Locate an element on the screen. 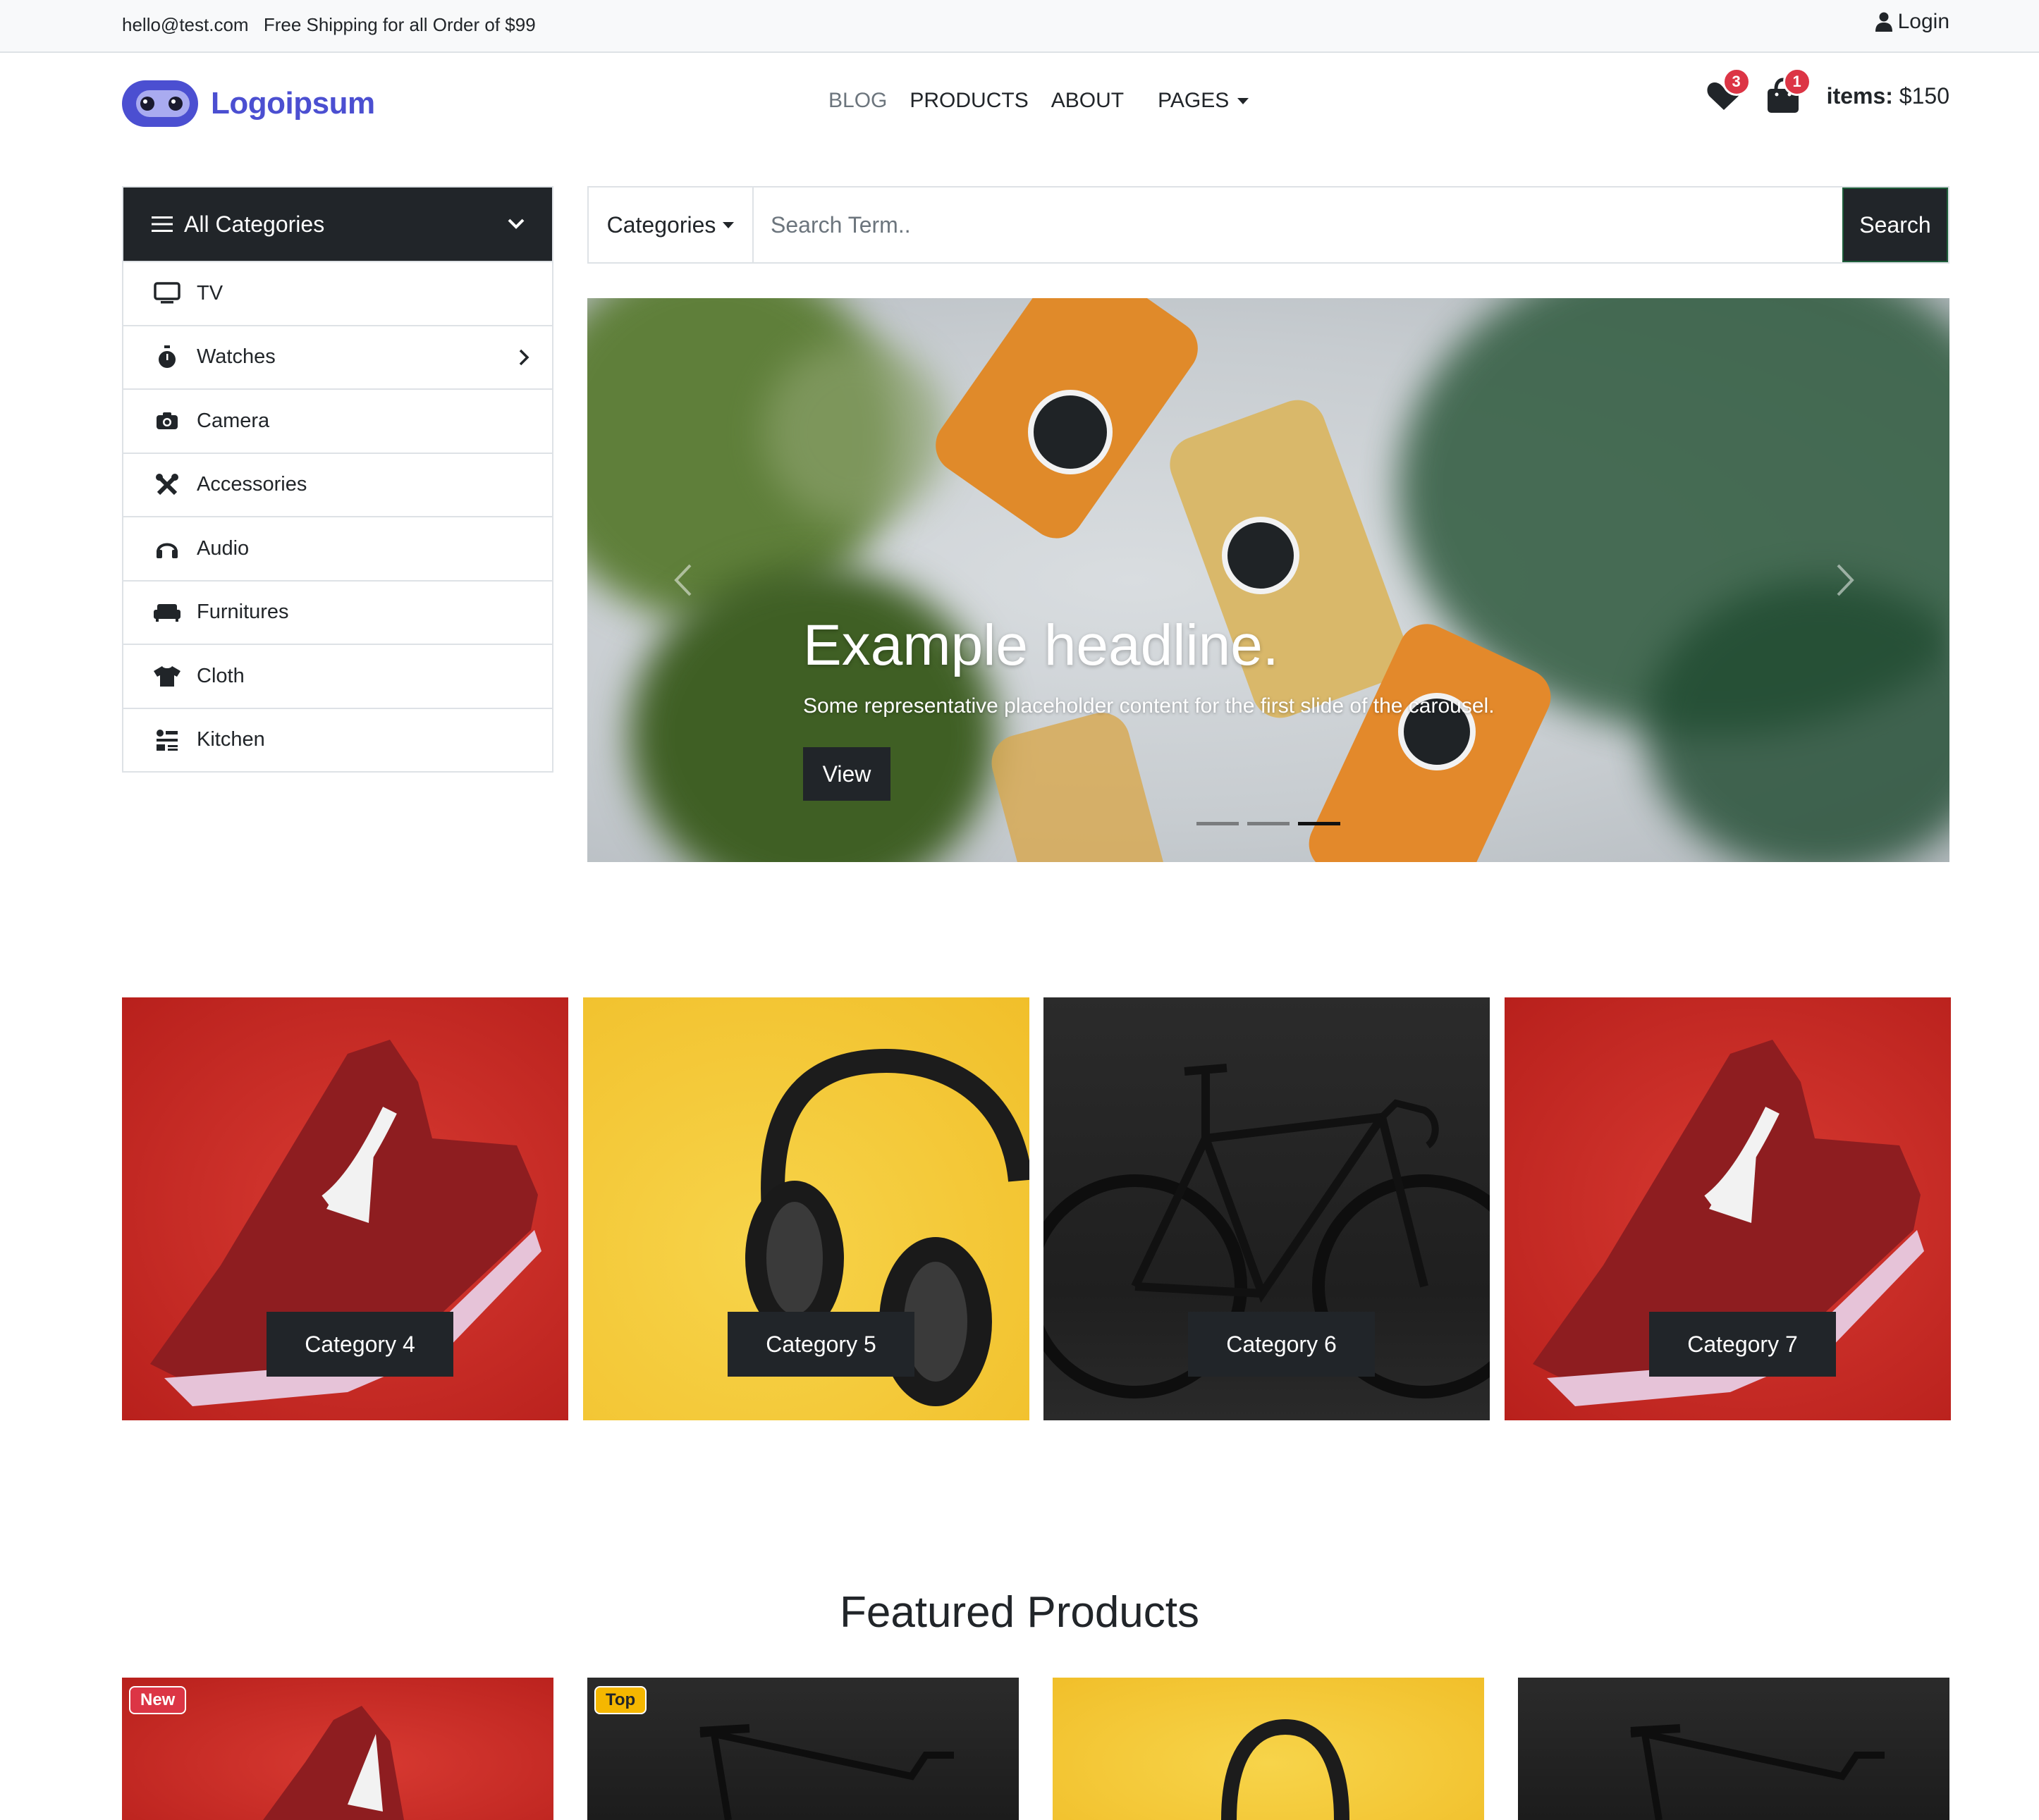 This screenshot has height=1820, width=2039. tools-icon is located at coordinates (167, 485).